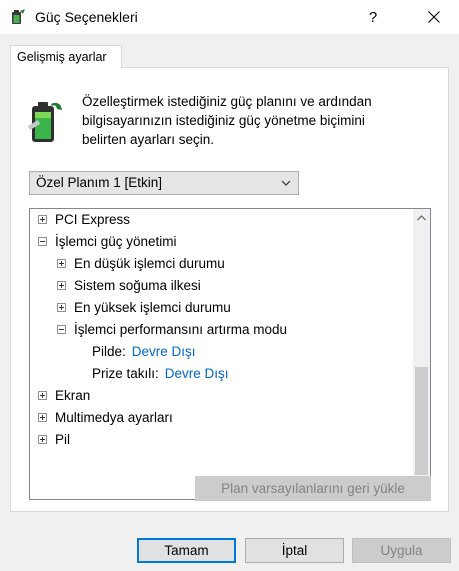 Image resolution: width=459 pixels, height=571 pixels. I want to click on battery-plan-icon, so click(45, 122).